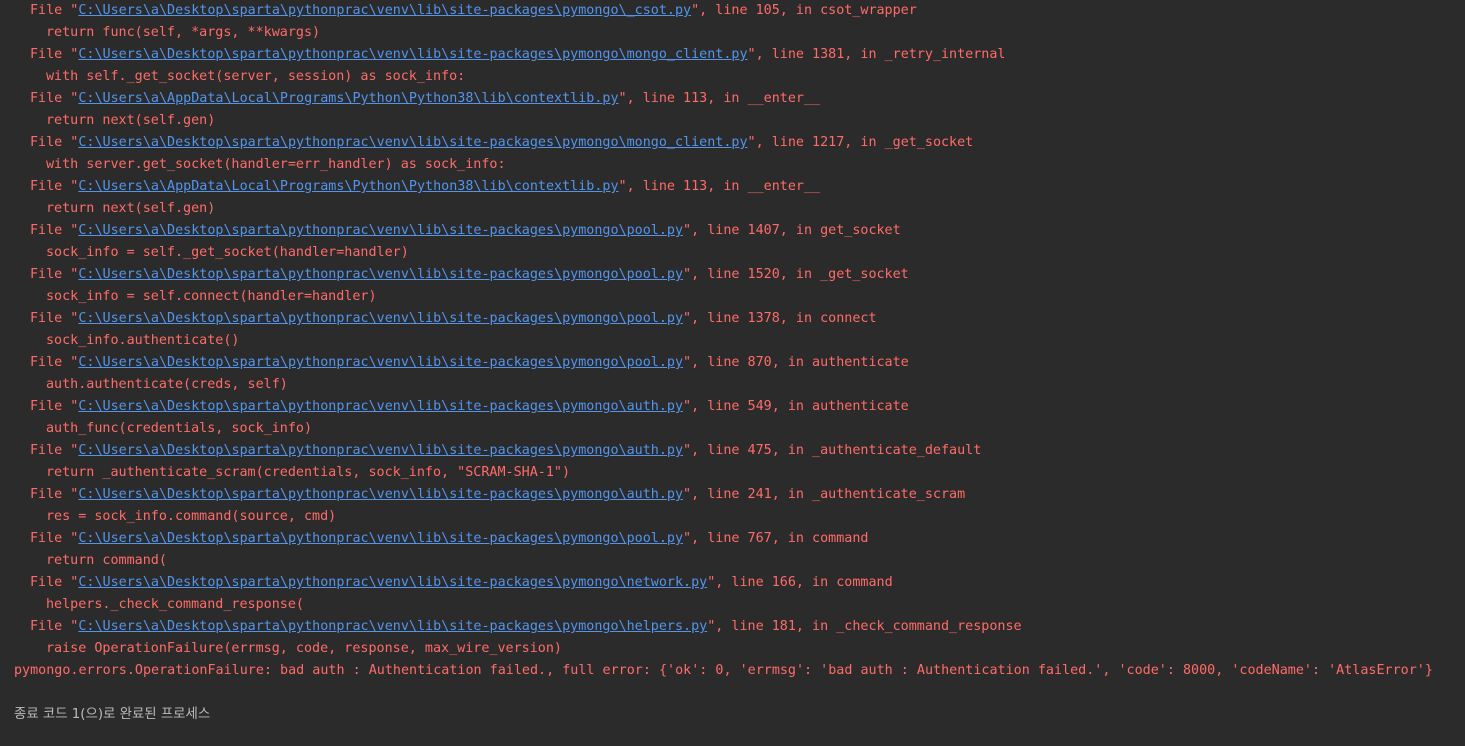  What do you see at coordinates (780, 318) in the screenshot?
I see `line-info: ", line 1378, in connect` at bounding box center [780, 318].